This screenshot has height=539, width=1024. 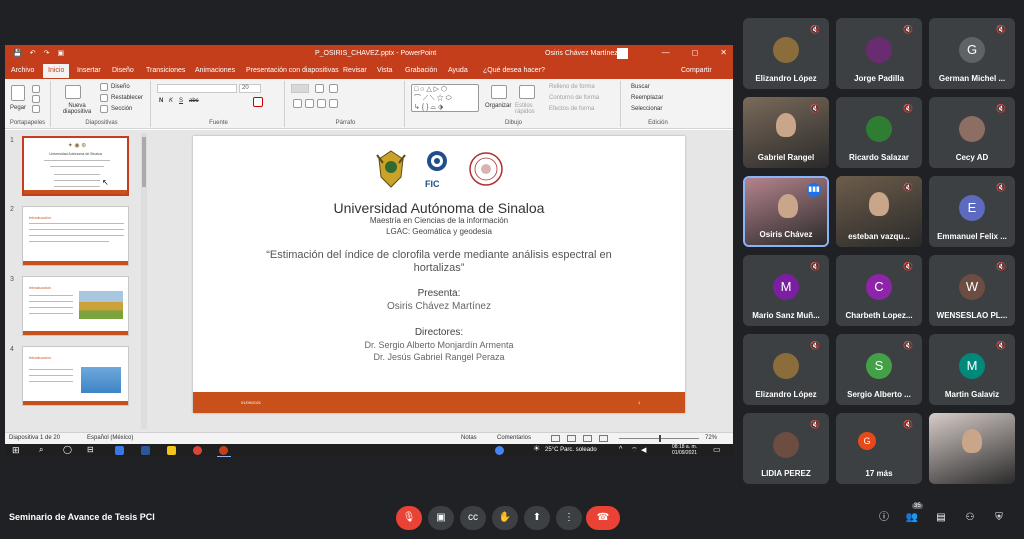 I want to click on thumbnails-scrollbar, so click(x=144, y=281).